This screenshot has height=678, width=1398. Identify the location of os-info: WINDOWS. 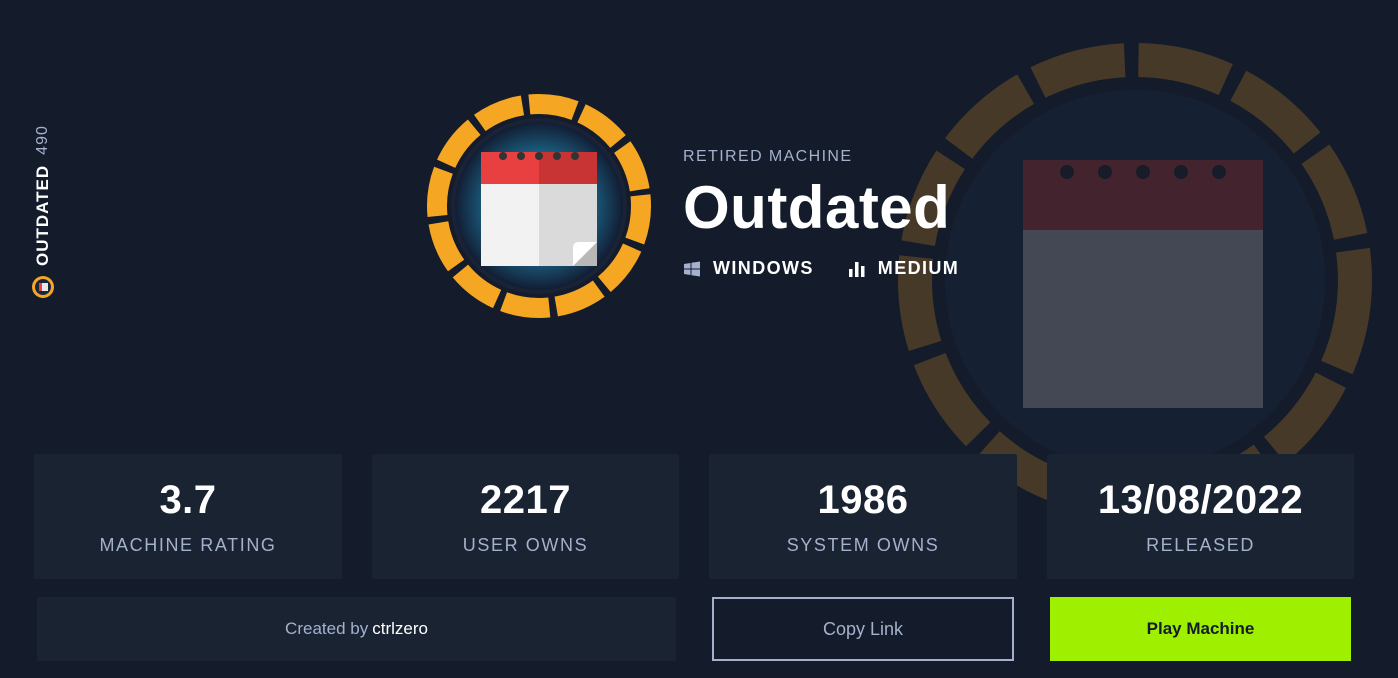
(748, 268).